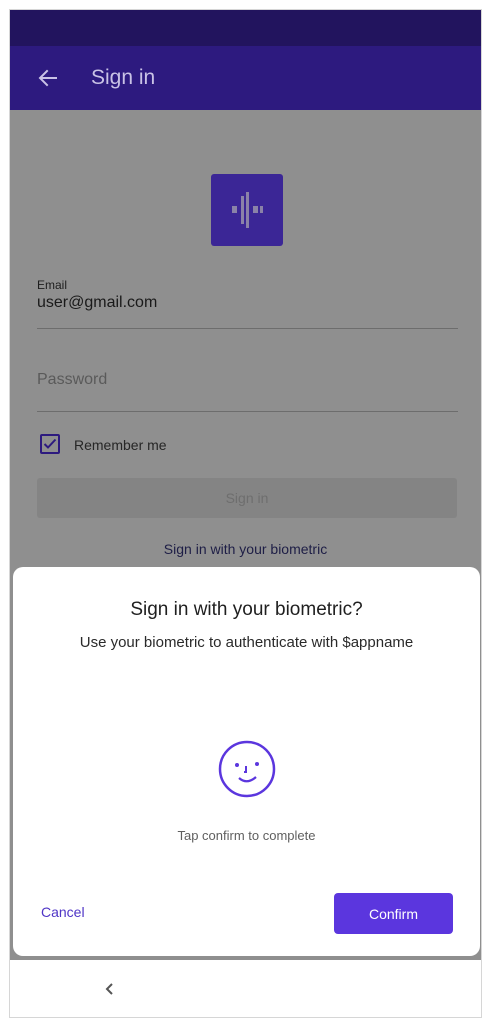 This screenshot has height=1027, width=496. What do you see at coordinates (110, 989) in the screenshot?
I see `nav-back-icon` at bounding box center [110, 989].